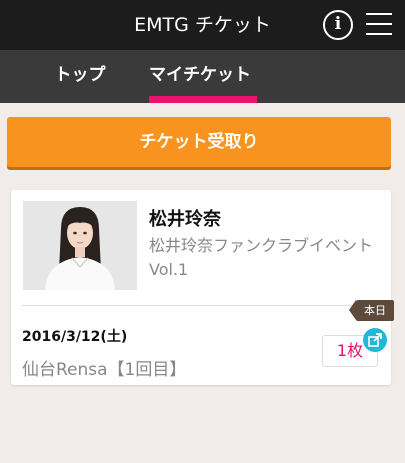 Image resolution: width=405 pixels, height=463 pixels. I want to click on today-badge: 本日, so click(371, 310).